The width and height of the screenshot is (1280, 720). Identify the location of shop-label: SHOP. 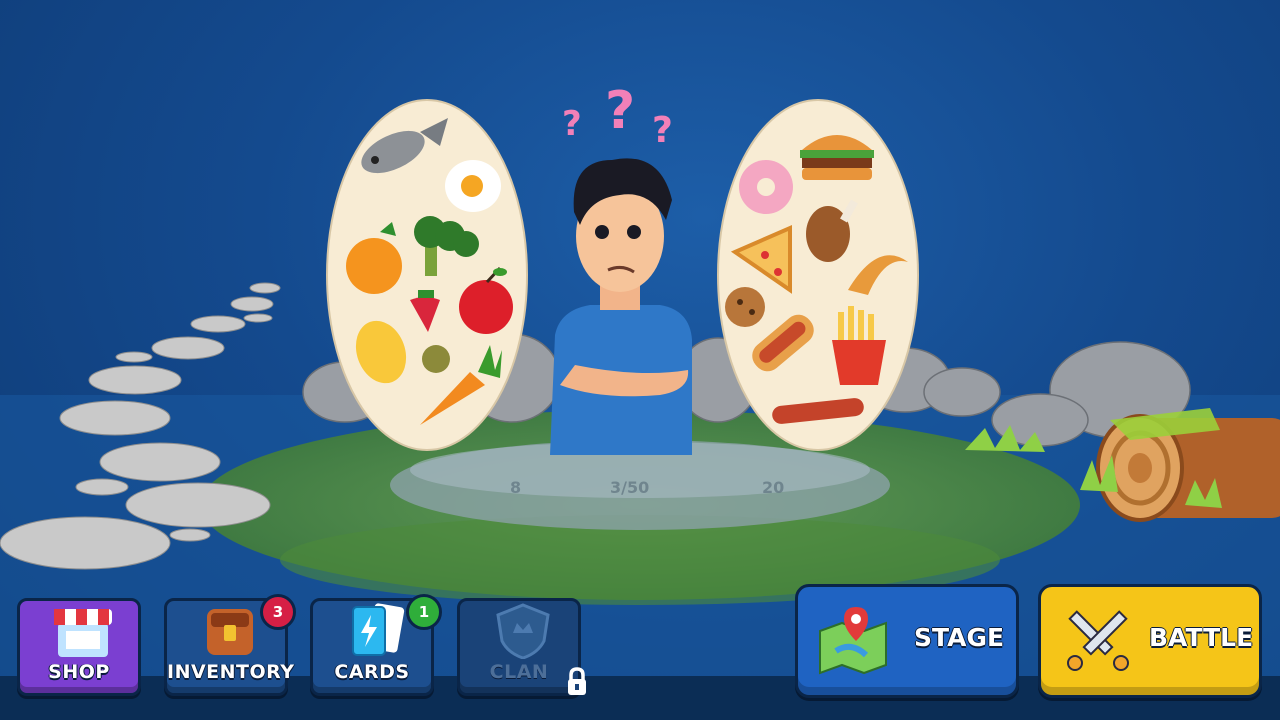
(79, 672).